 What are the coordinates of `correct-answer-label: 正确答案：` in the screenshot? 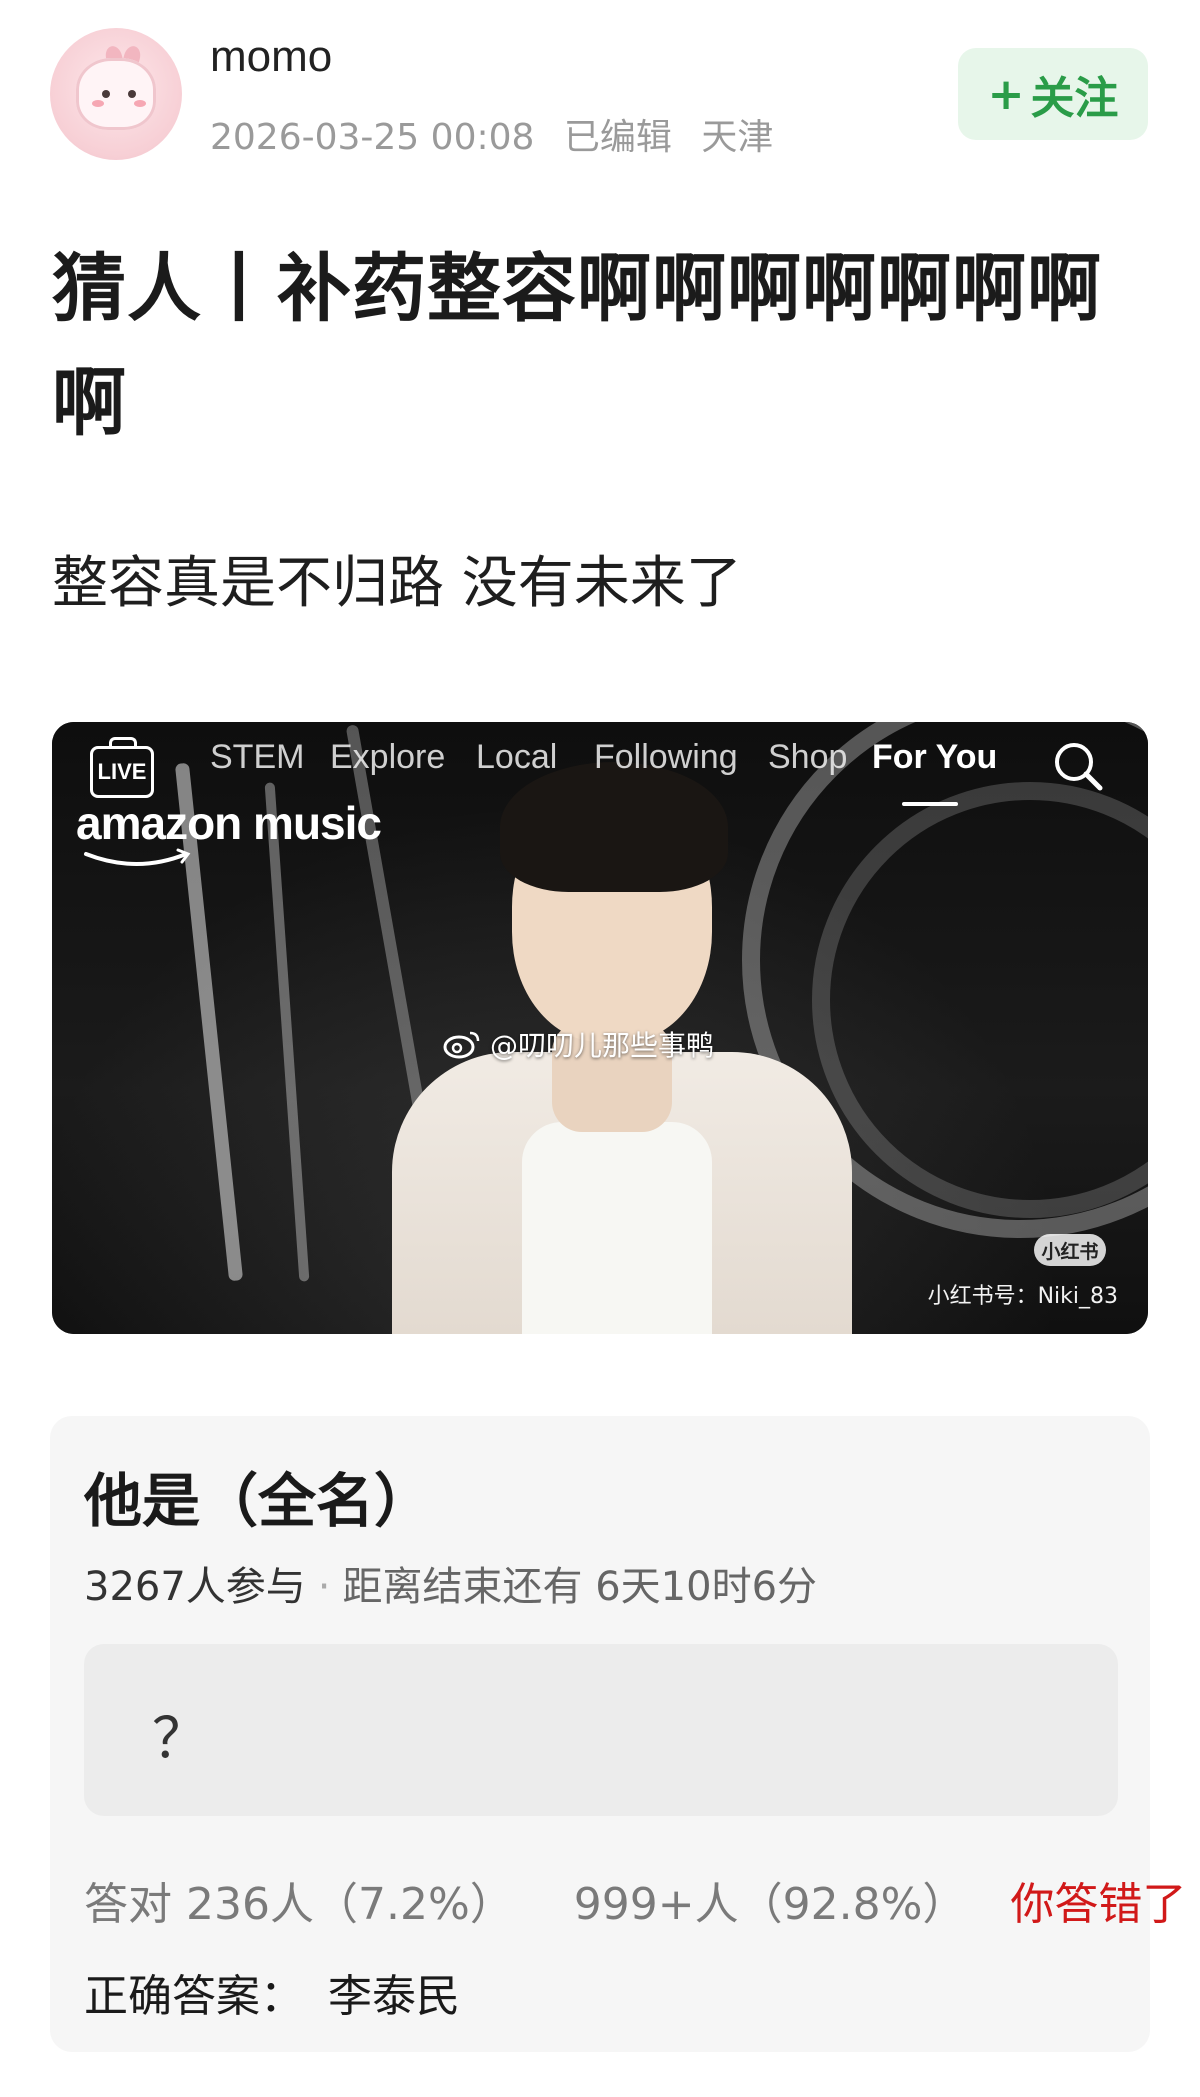 It's located at (194, 1996).